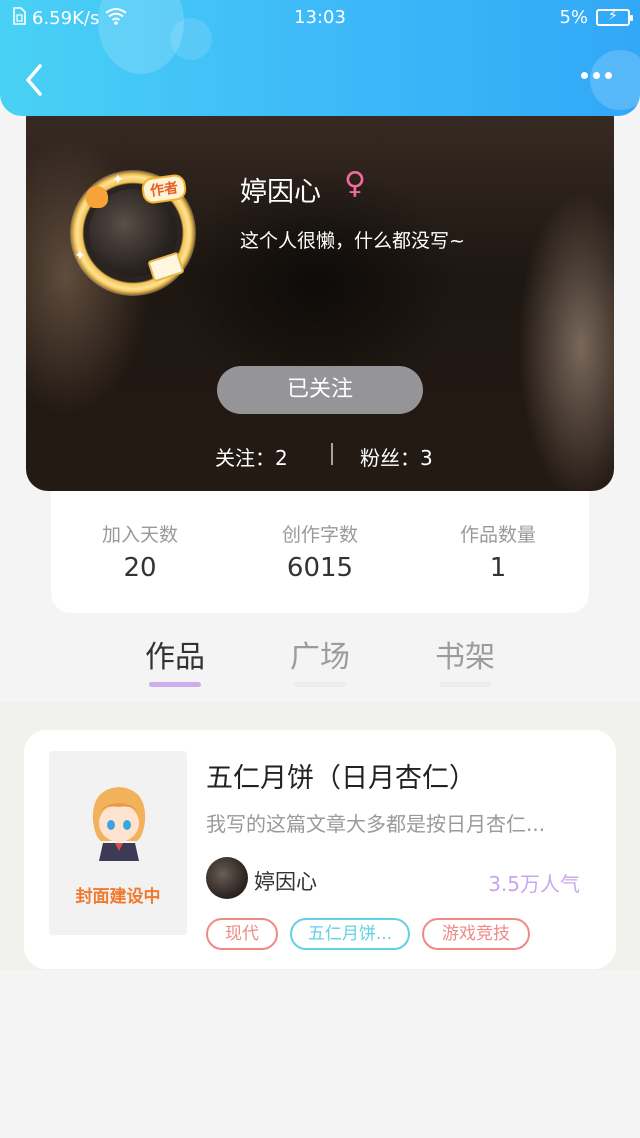 The image size is (640, 1138). Describe the element at coordinates (97, 197) in the screenshot. I see `lightbulb-icon` at that location.